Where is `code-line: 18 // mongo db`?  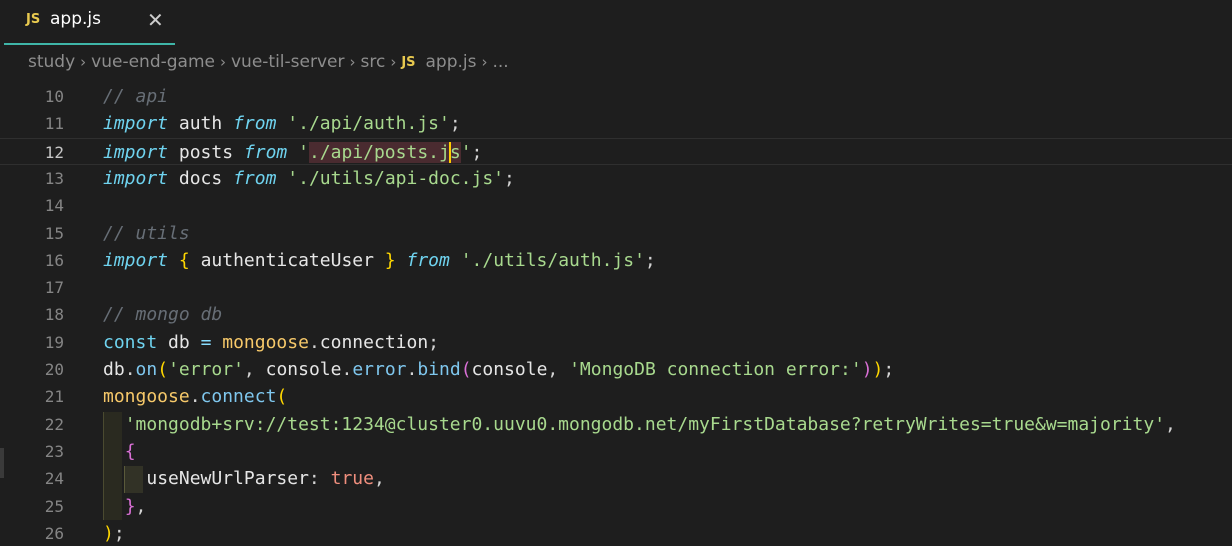 code-line: 18 // mongo db is located at coordinates (616, 314).